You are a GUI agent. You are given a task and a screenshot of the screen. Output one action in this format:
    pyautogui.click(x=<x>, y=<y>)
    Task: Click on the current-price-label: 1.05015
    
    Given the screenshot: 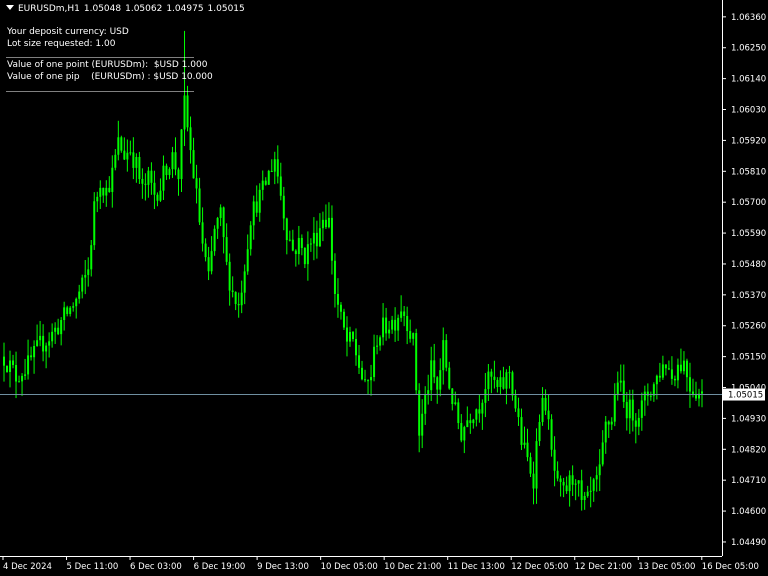 What is the action you would take?
    pyautogui.click(x=745, y=396)
    